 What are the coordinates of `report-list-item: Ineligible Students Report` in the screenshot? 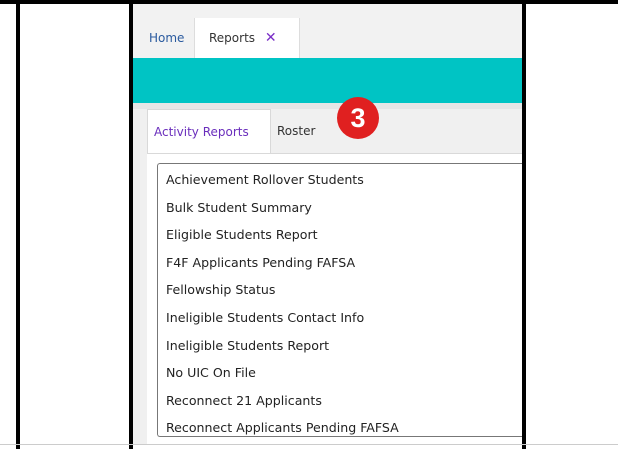 It's located at (247, 345).